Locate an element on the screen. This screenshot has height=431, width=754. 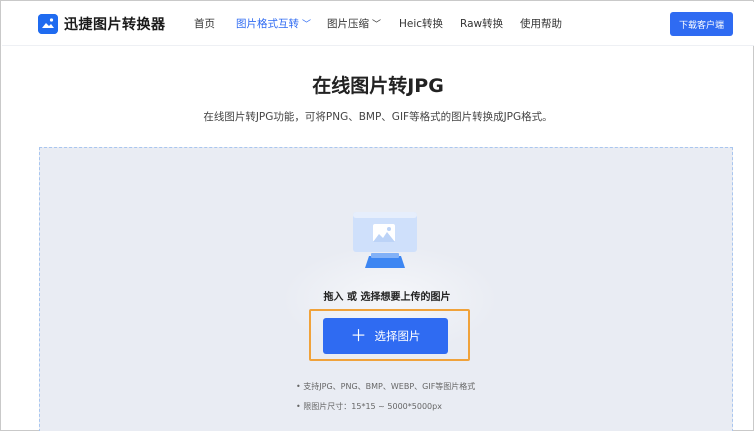
nav-label: 使用帮助 is located at coordinates (541, 24).